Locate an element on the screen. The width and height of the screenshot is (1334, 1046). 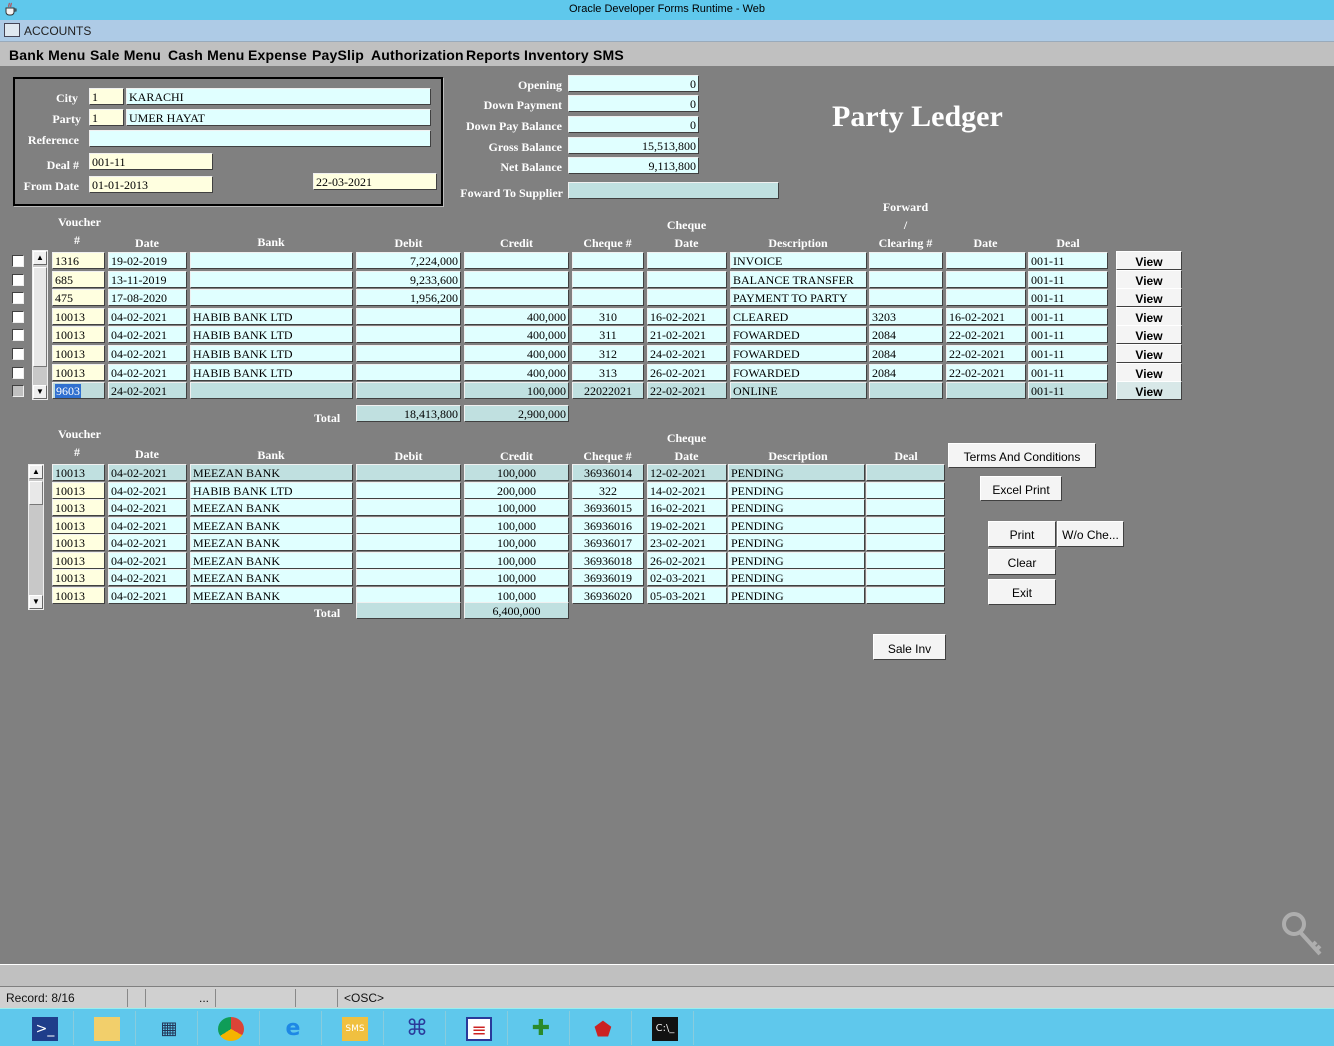
menu-reports: Reports is located at coordinates (493, 55).